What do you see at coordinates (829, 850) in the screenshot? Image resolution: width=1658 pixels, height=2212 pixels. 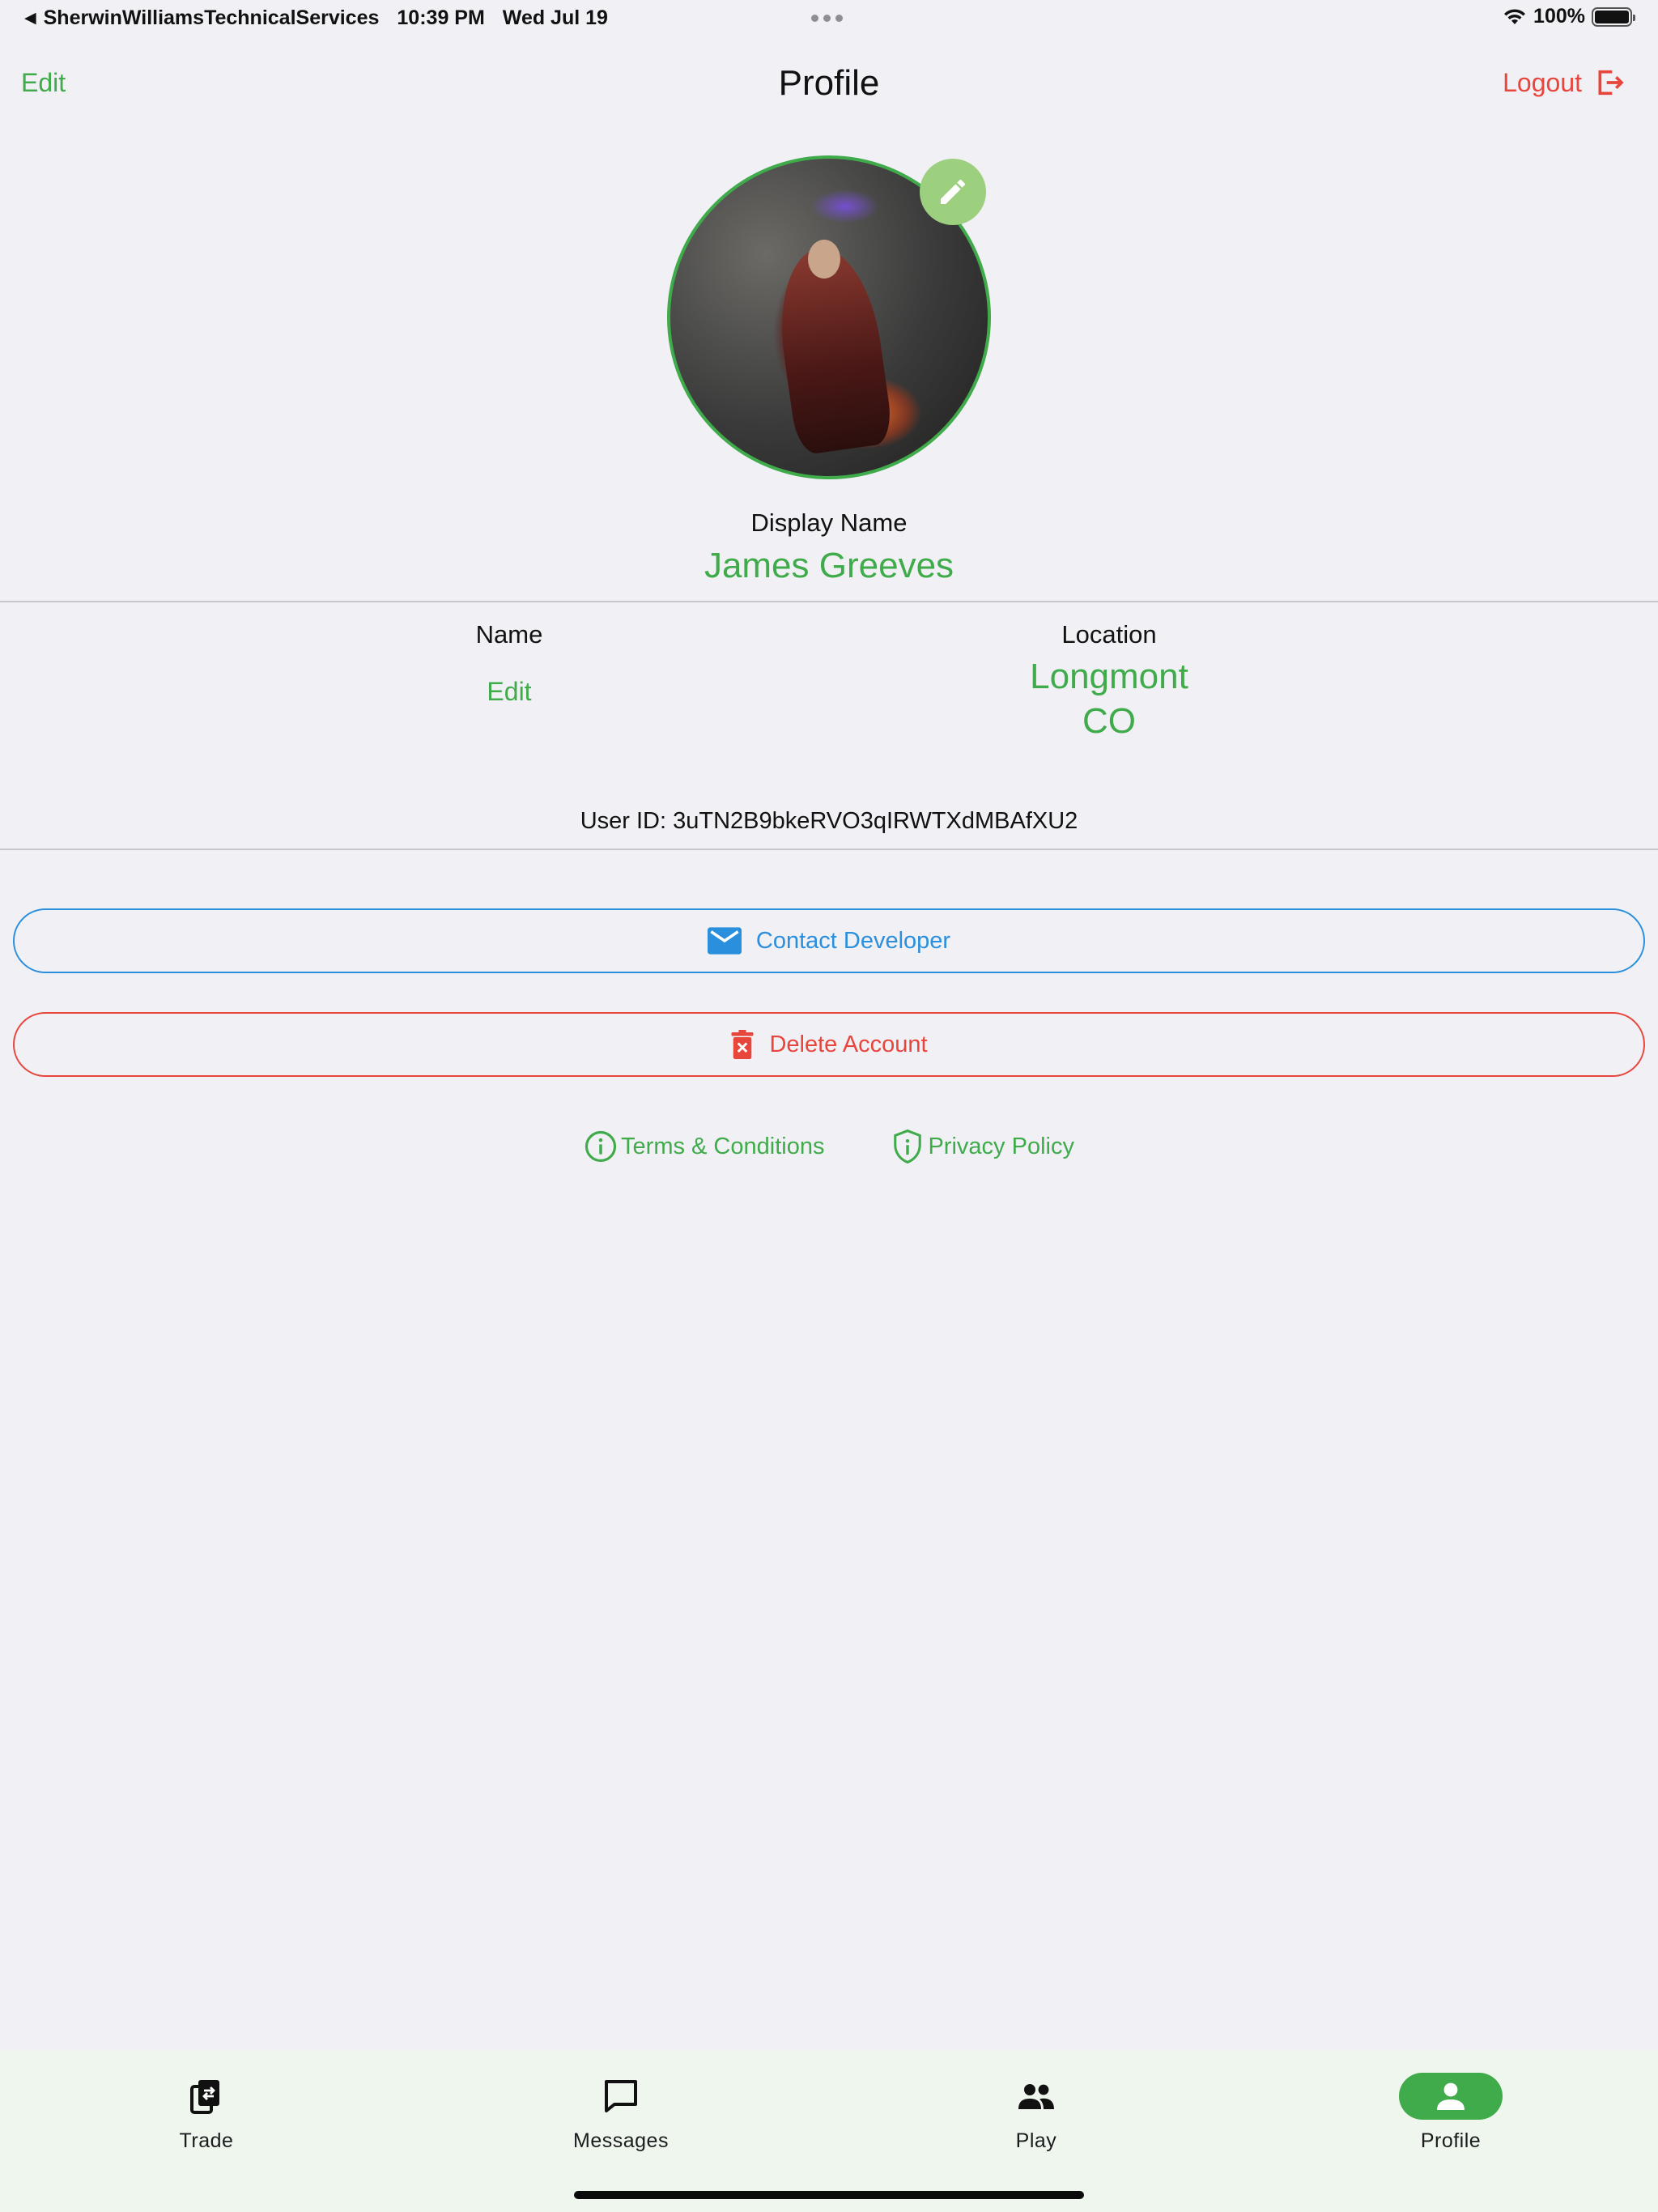 I see `divider-bottom` at bounding box center [829, 850].